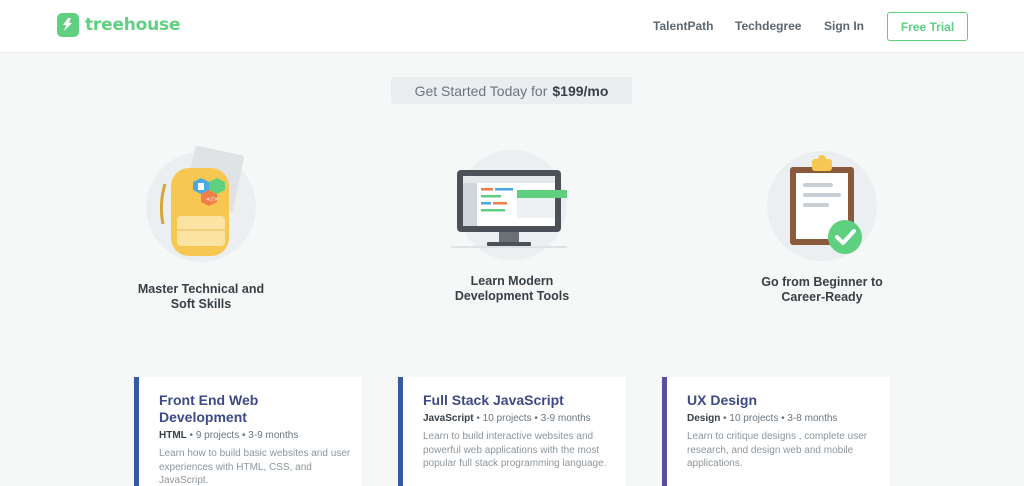  I want to click on free-trial-button: Free Trial, so click(927, 26).